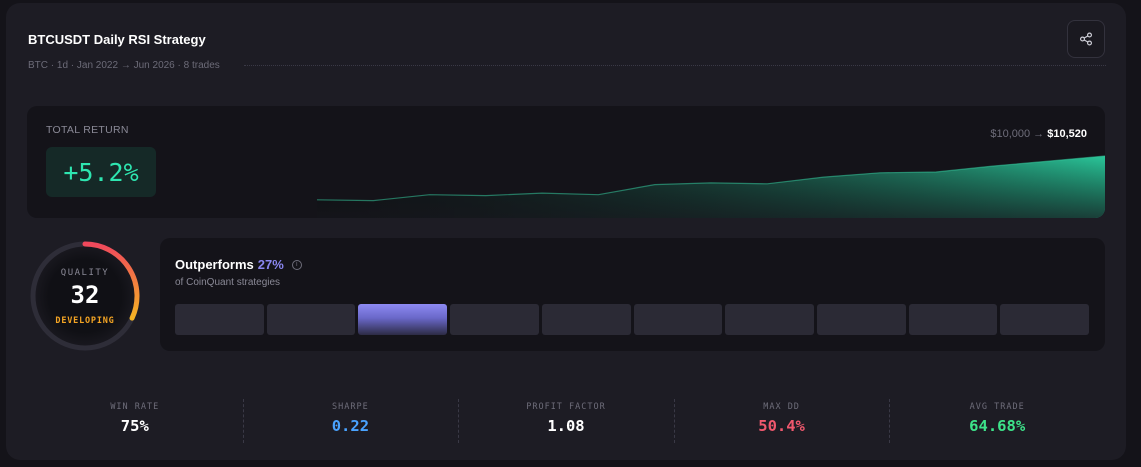 This screenshot has height=467, width=1141. What do you see at coordinates (403, 319) in the screenshot?
I see `percentile-bin-active` at bounding box center [403, 319].